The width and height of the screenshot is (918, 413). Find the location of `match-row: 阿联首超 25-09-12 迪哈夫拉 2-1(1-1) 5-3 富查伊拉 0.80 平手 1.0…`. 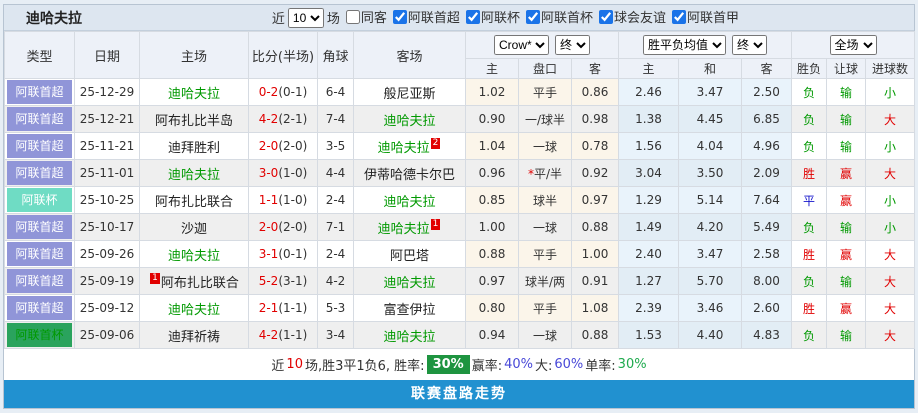

match-row: 阿联首超 25-09-12 迪哈夫拉 2-1(1-1) 5-3 富查伊拉 0.80 平手 1.0… is located at coordinates (460, 308).